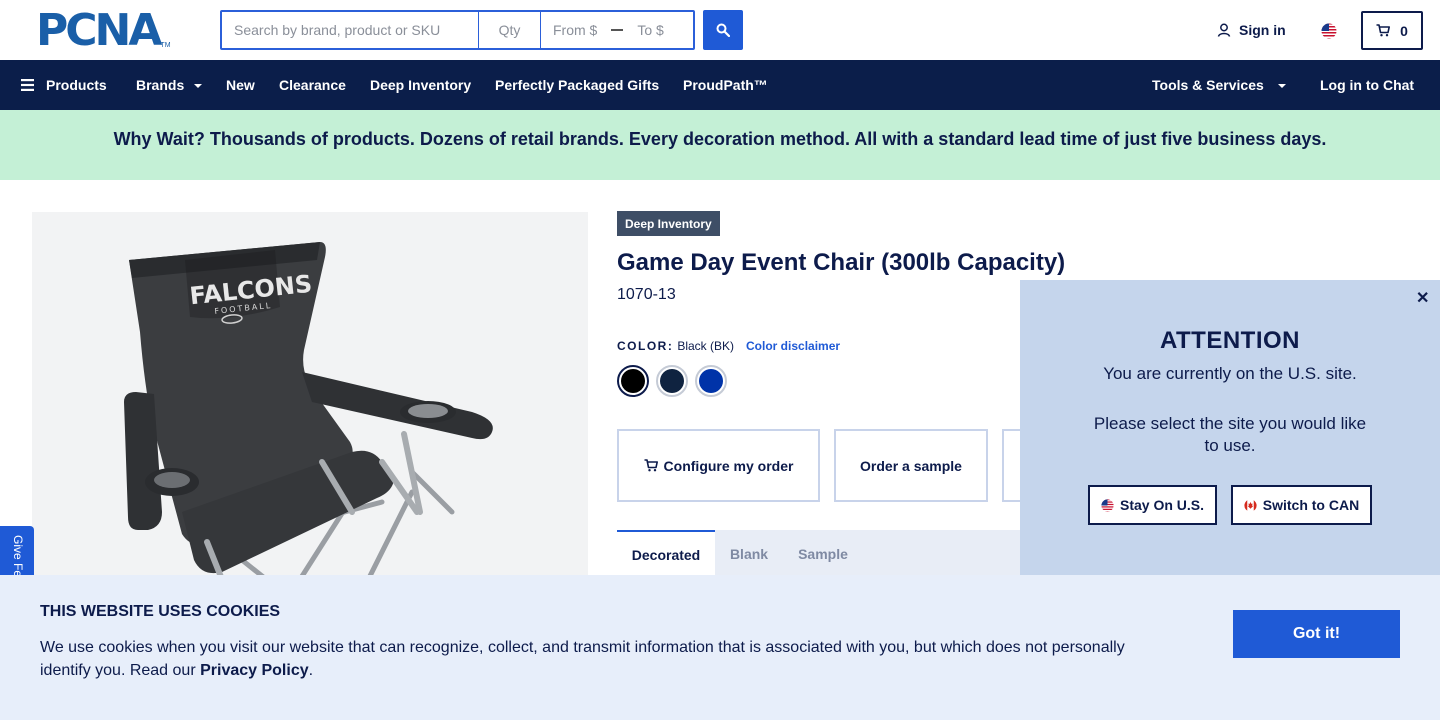 This screenshot has width=1440, height=720. I want to click on cart-button: 0, so click(1392, 30).